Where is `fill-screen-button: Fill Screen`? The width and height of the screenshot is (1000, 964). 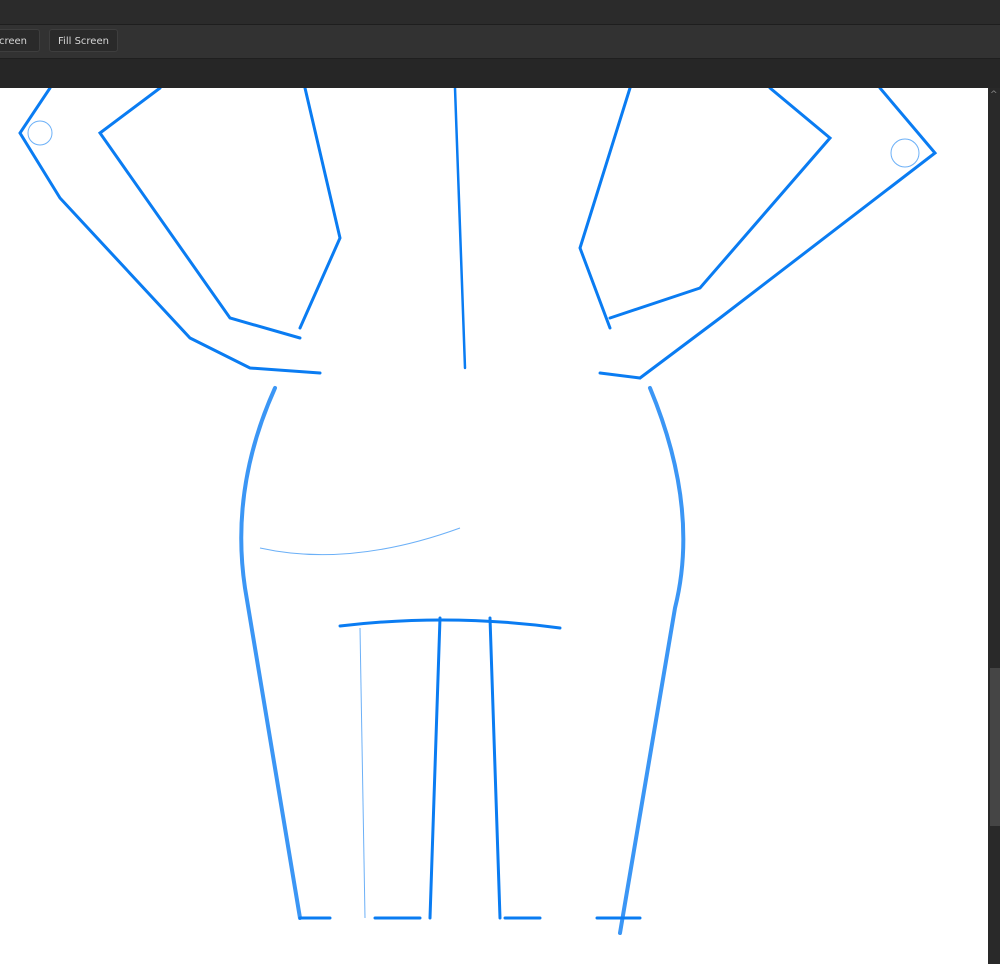
fill-screen-button: Fill Screen is located at coordinates (83, 40).